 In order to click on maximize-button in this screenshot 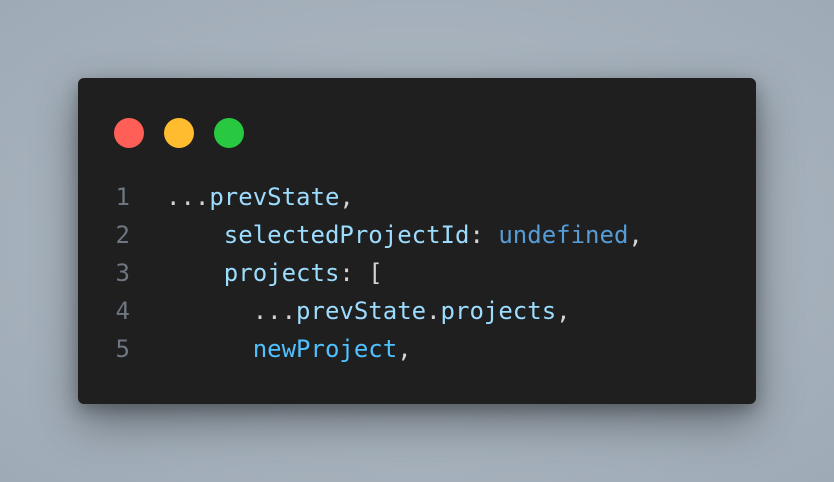, I will do `click(229, 133)`.